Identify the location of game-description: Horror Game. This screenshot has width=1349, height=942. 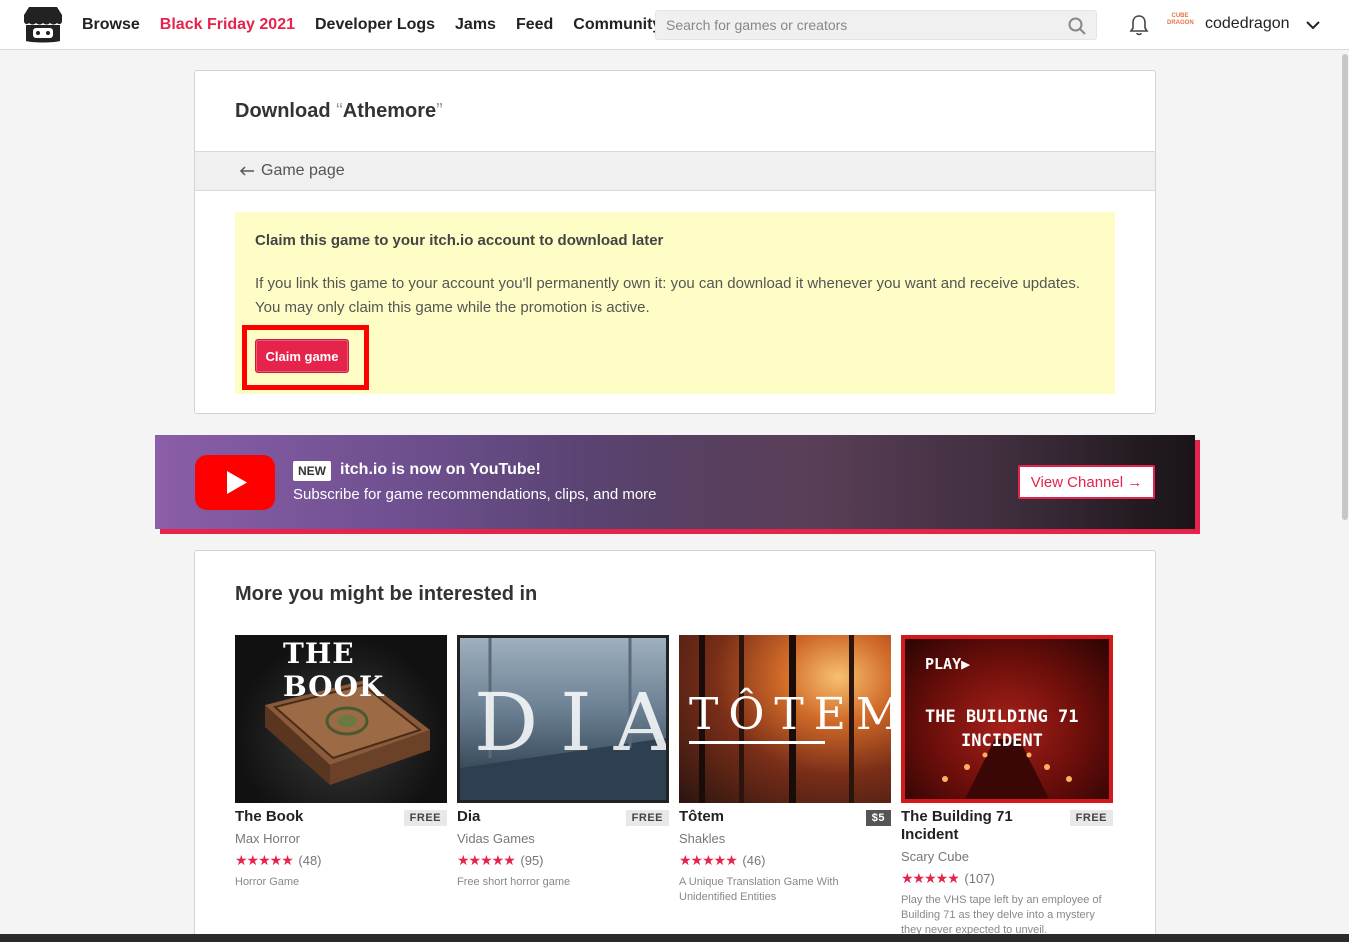
(267, 882).